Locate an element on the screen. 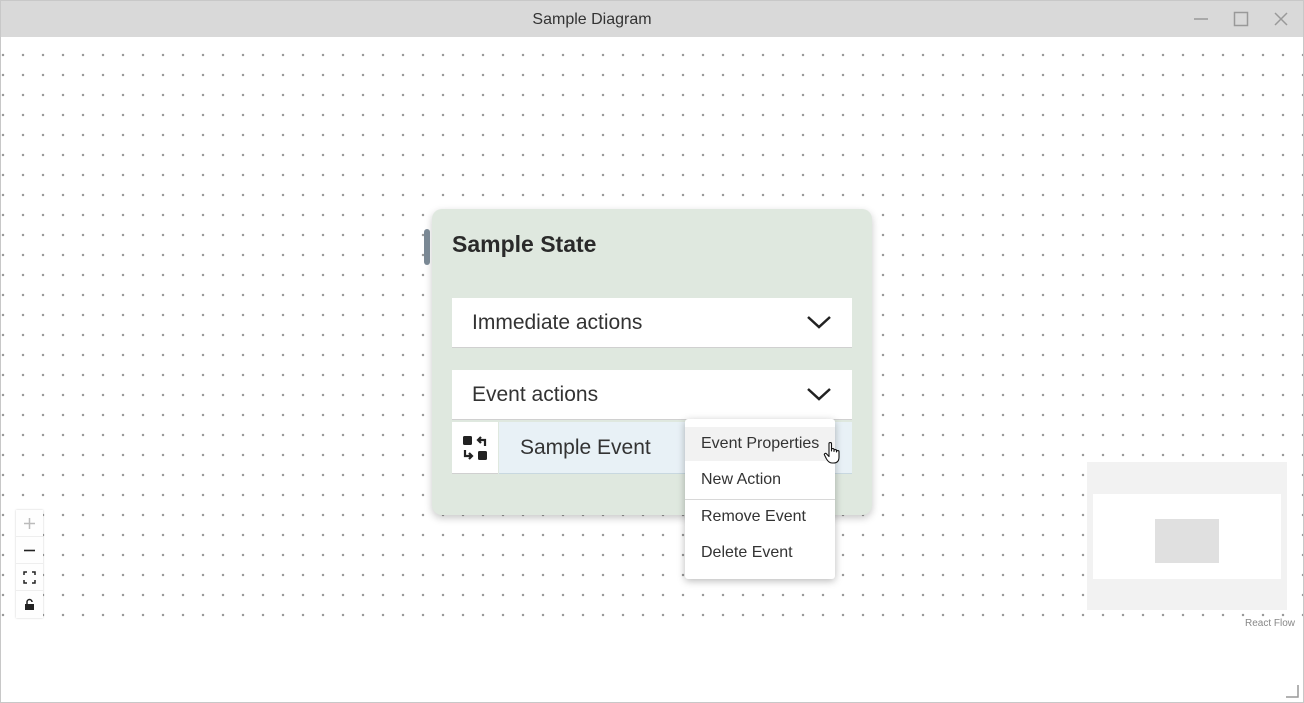  canvas-footer-area is located at coordinates (652, 660).